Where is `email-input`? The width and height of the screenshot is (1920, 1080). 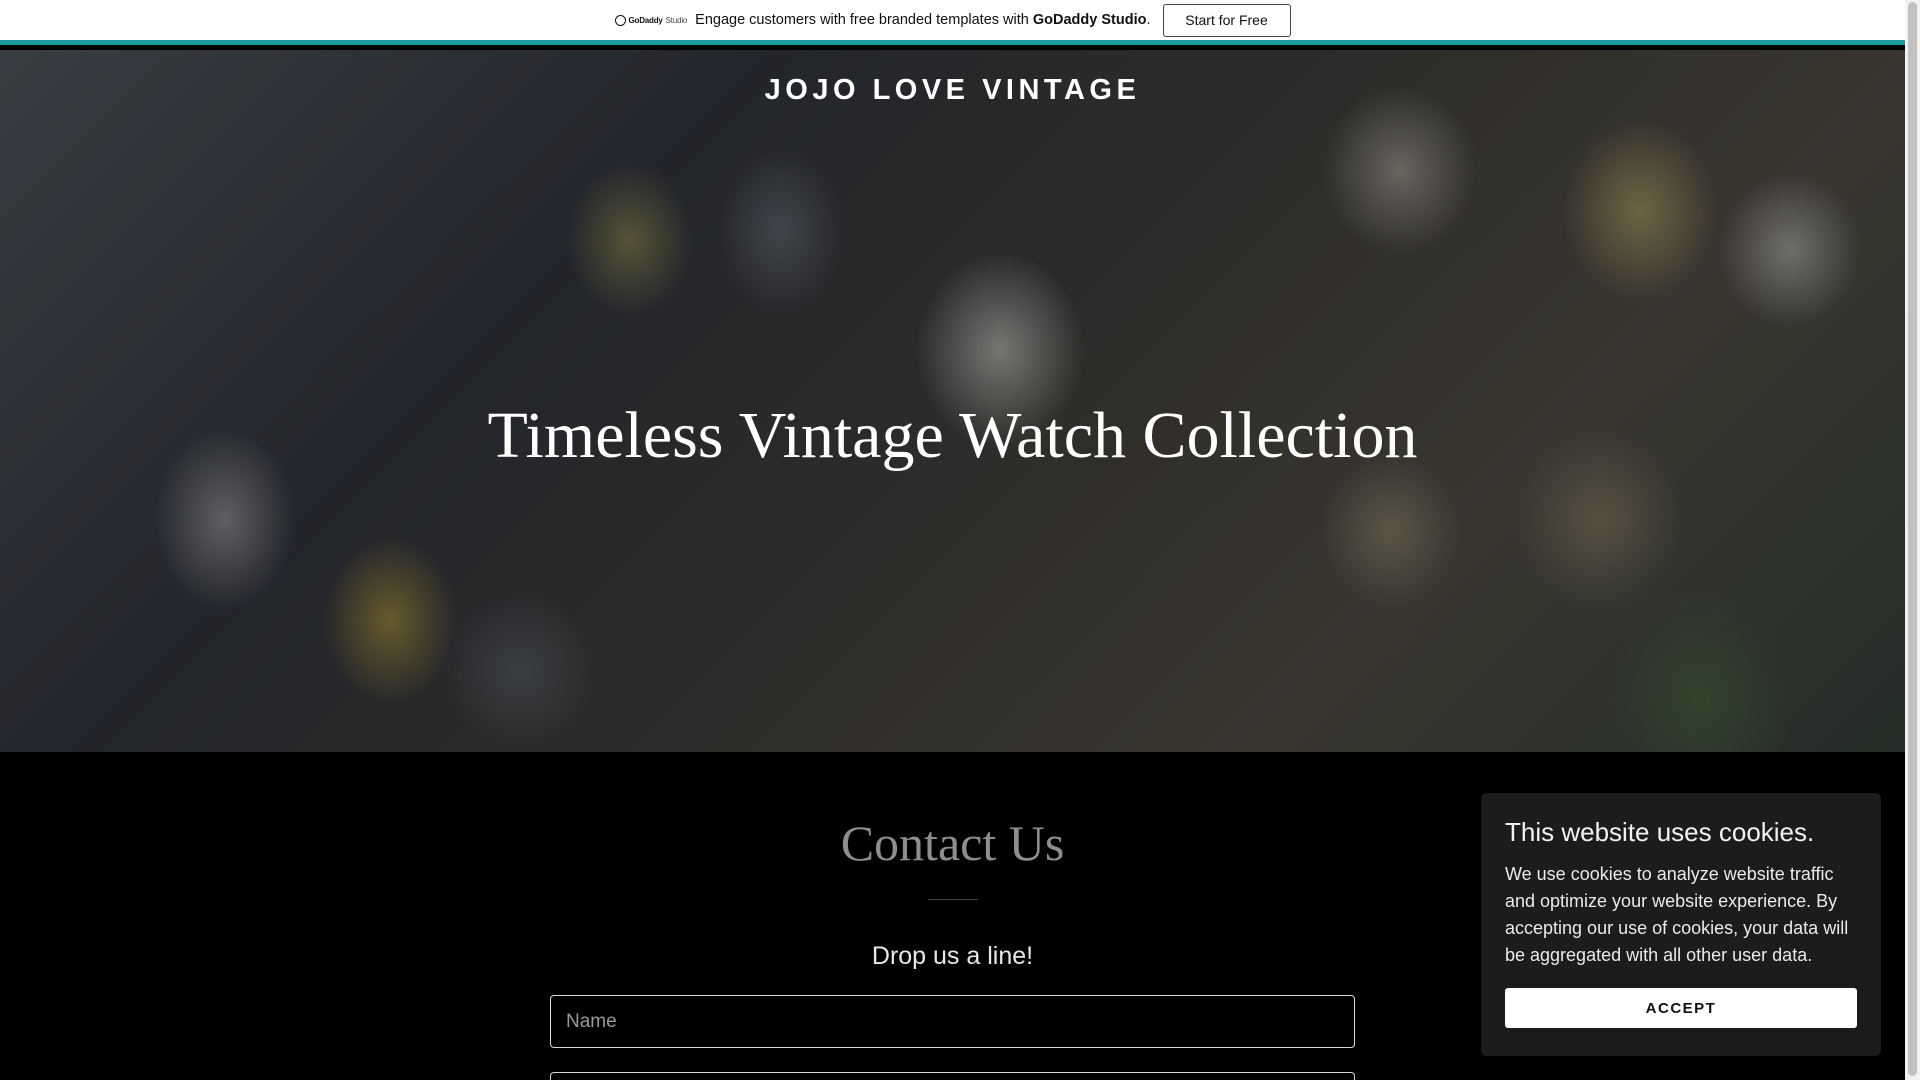
email-input is located at coordinates (952, 1076).